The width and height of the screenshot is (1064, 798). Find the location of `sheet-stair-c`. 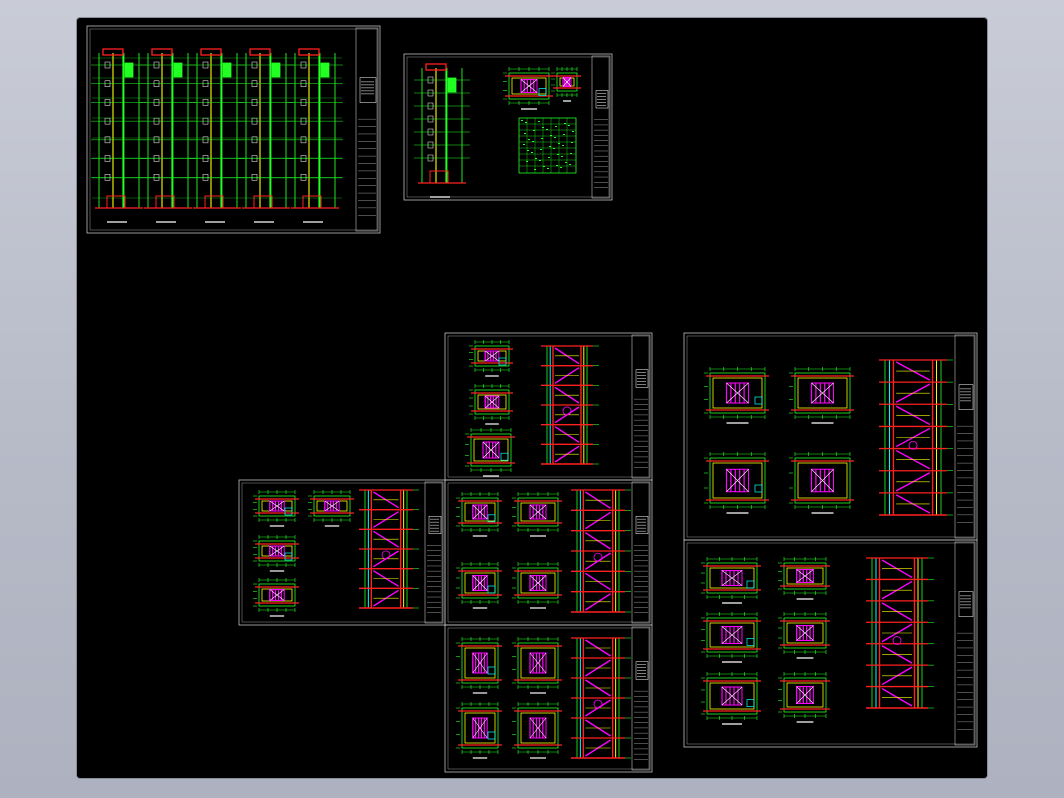

sheet-stair-c is located at coordinates (548, 552).